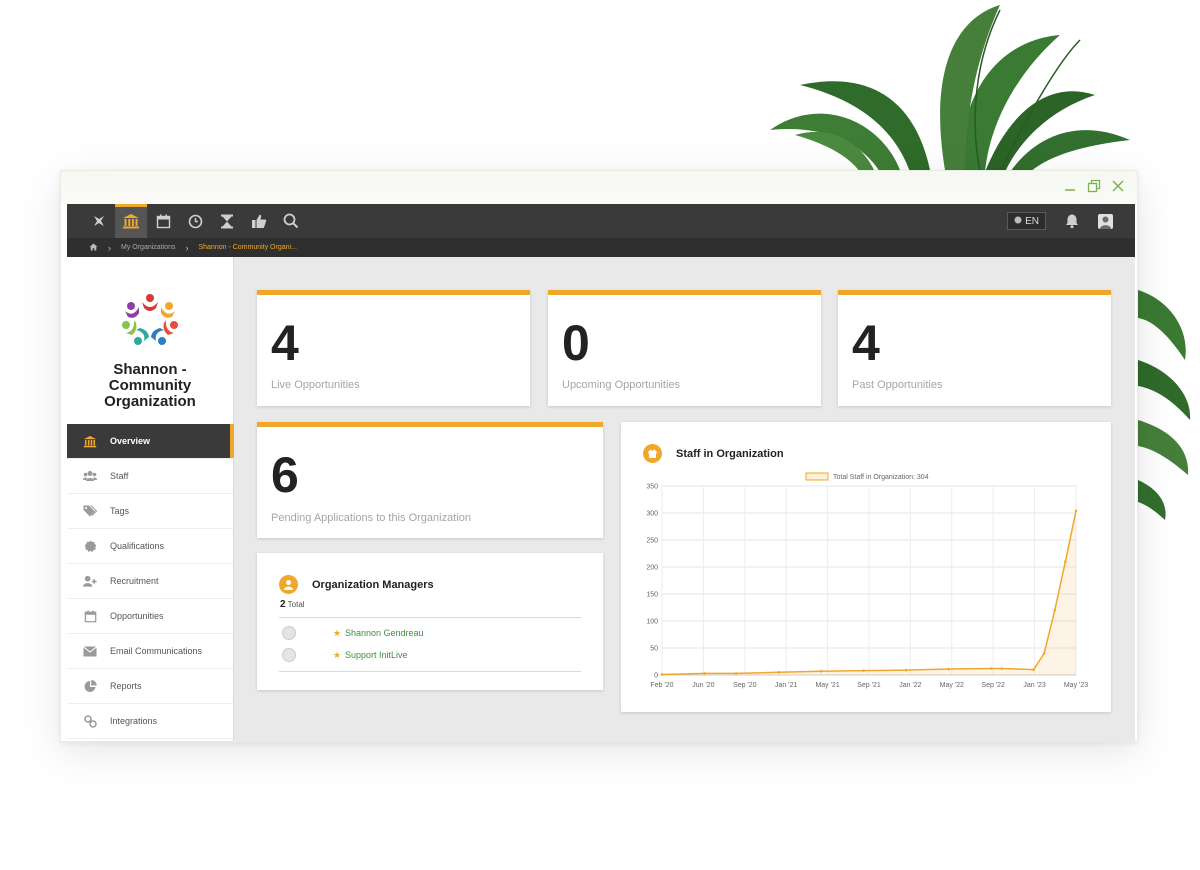  What do you see at coordinates (288, 584) in the screenshot?
I see `manager-icon` at bounding box center [288, 584].